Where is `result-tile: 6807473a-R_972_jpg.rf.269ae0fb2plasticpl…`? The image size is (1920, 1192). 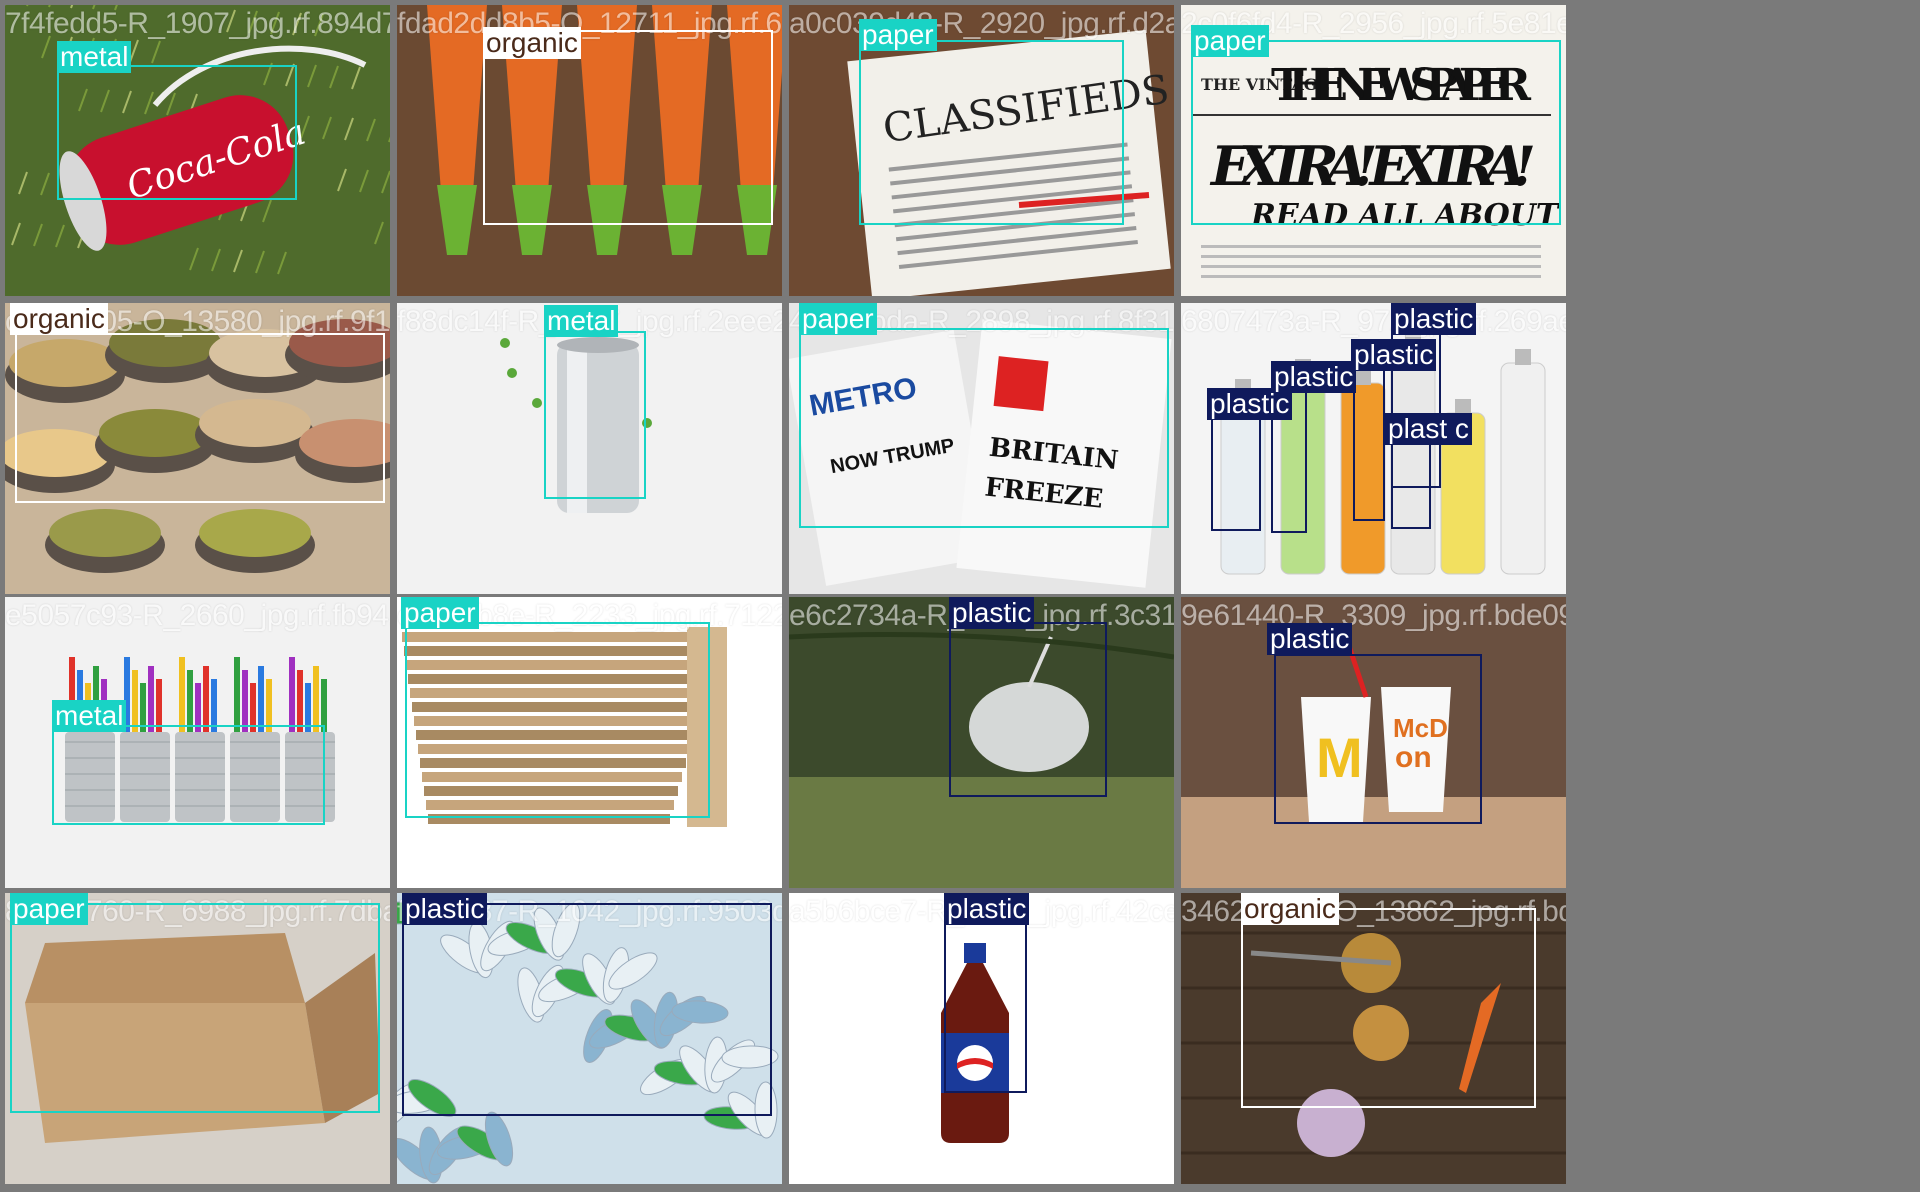
result-tile: 6807473a-R_972_jpg.rf.269ae0fb2plasticpl… is located at coordinates (1373, 448).